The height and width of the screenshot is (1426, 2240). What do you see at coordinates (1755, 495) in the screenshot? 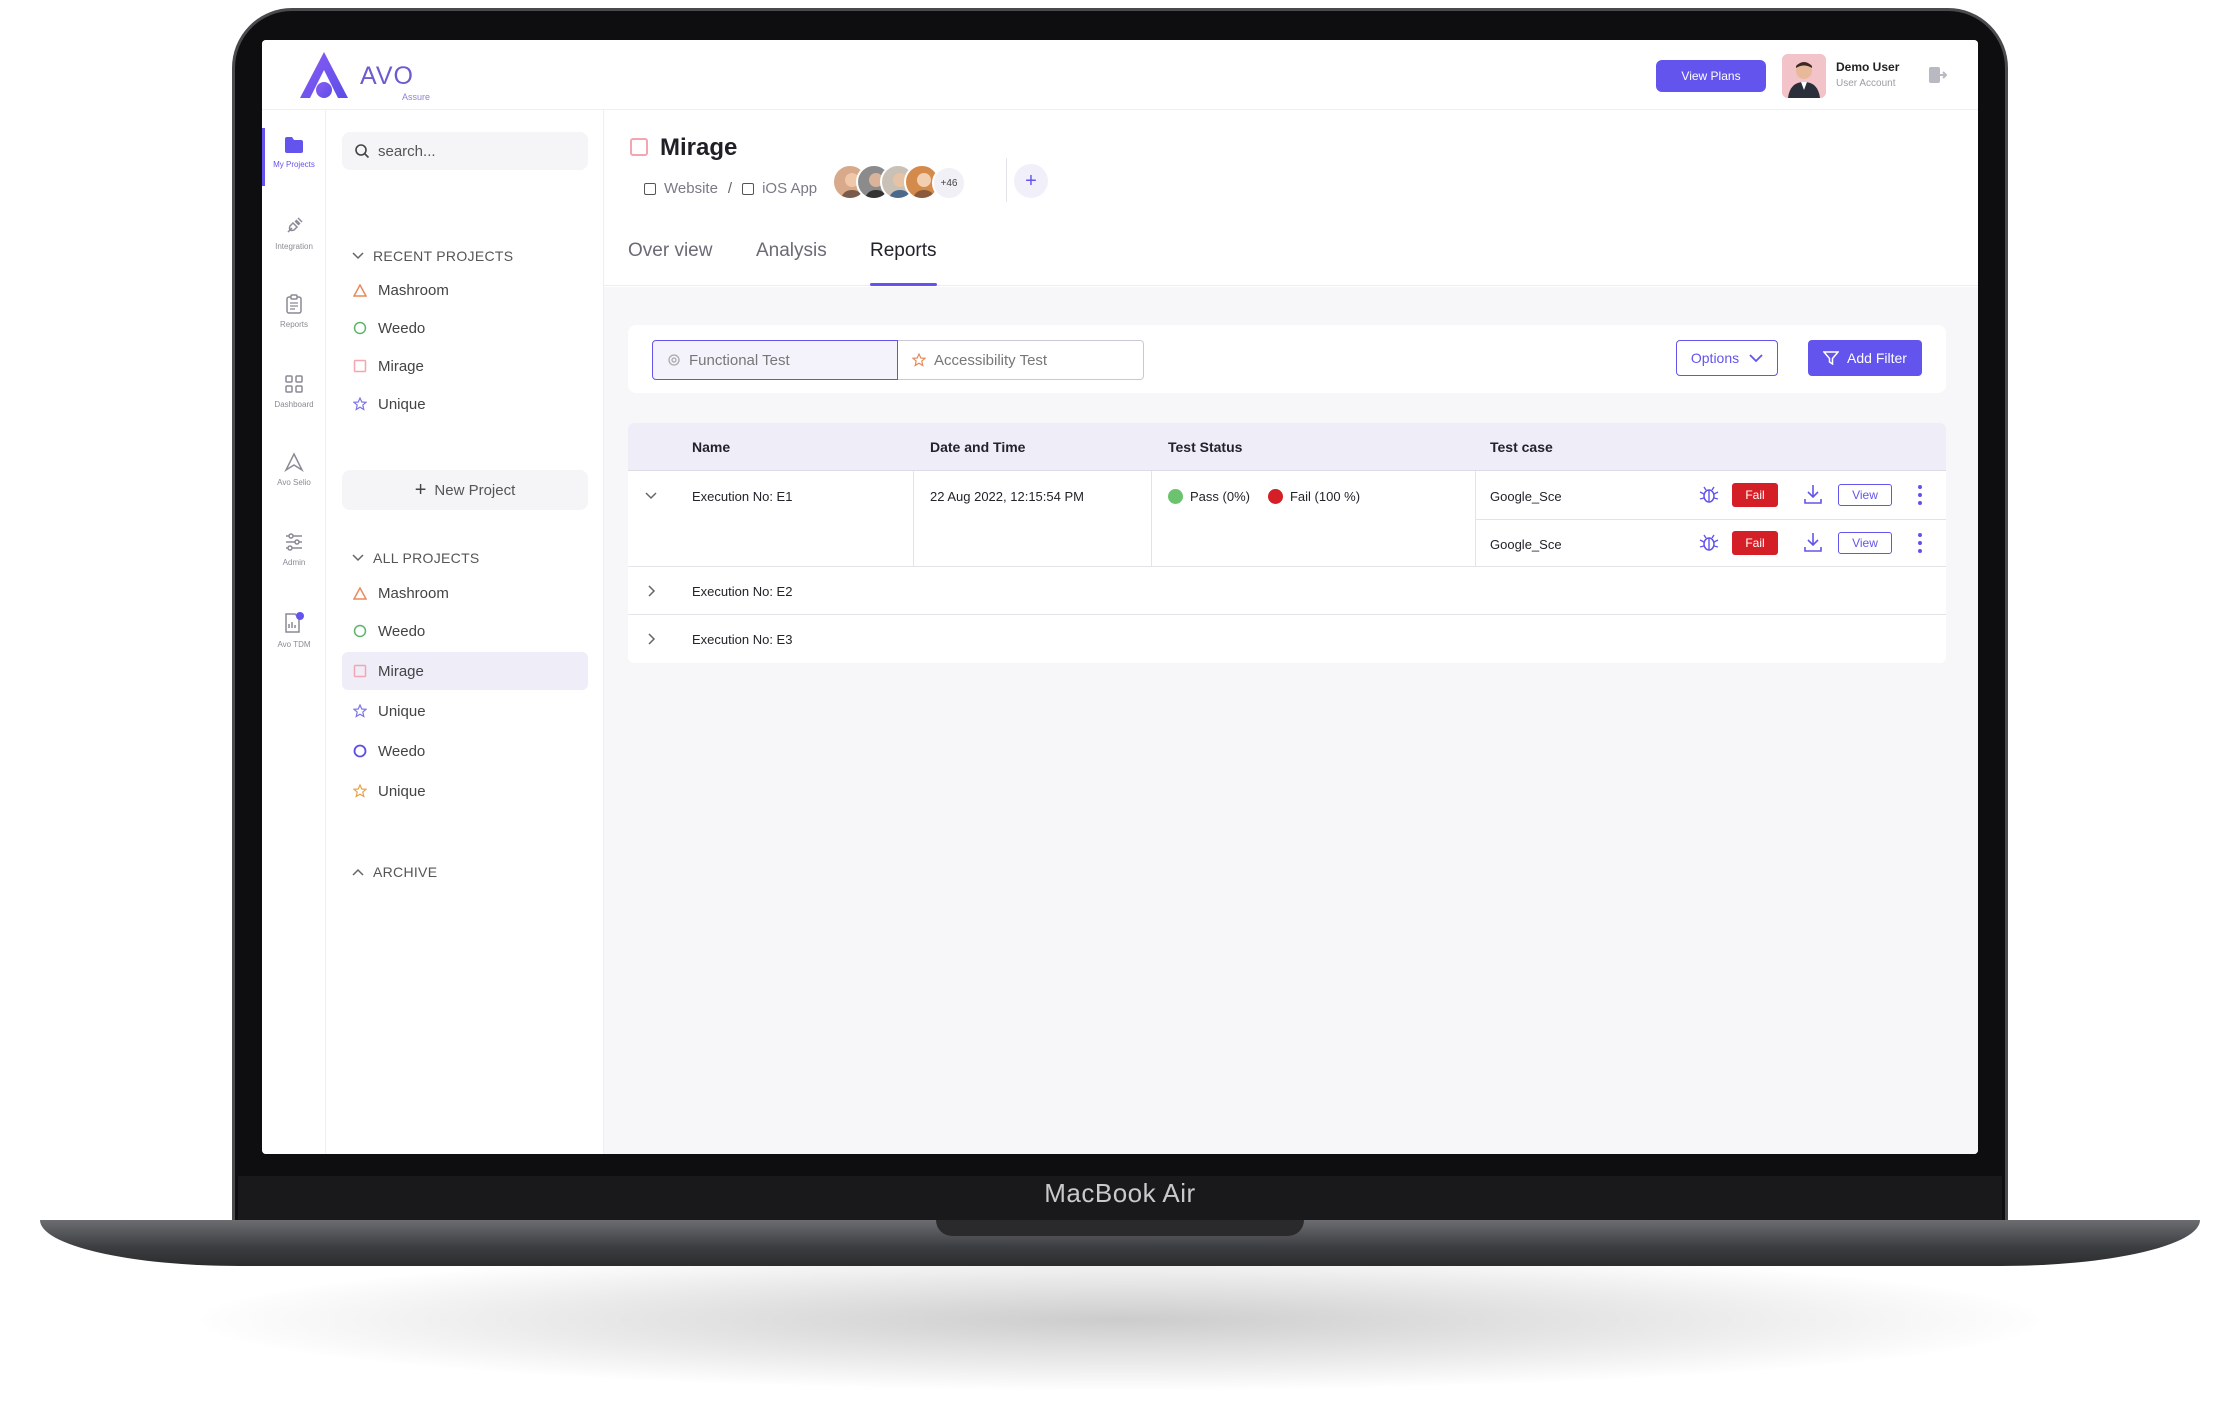
I see `fail-badge: Fail` at bounding box center [1755, 495].